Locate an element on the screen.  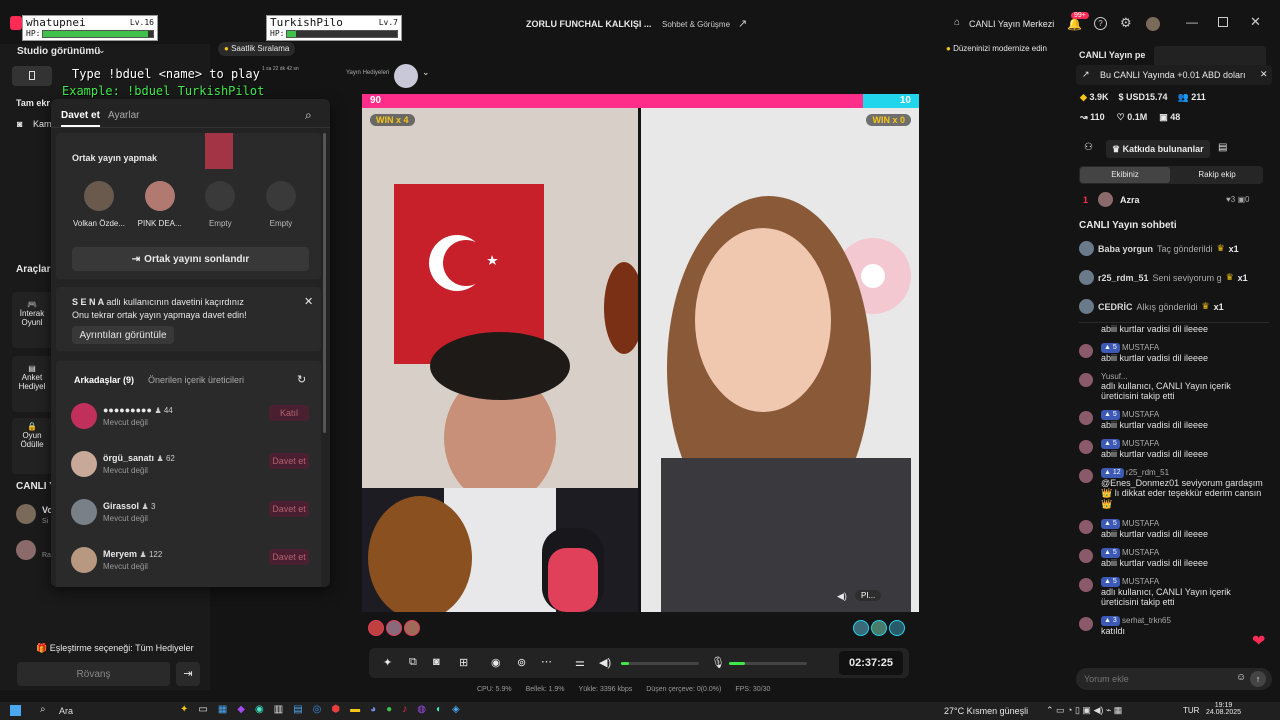
tab-suggested: Önerilen içerik üreticileri is located at coordinates (196, 380).